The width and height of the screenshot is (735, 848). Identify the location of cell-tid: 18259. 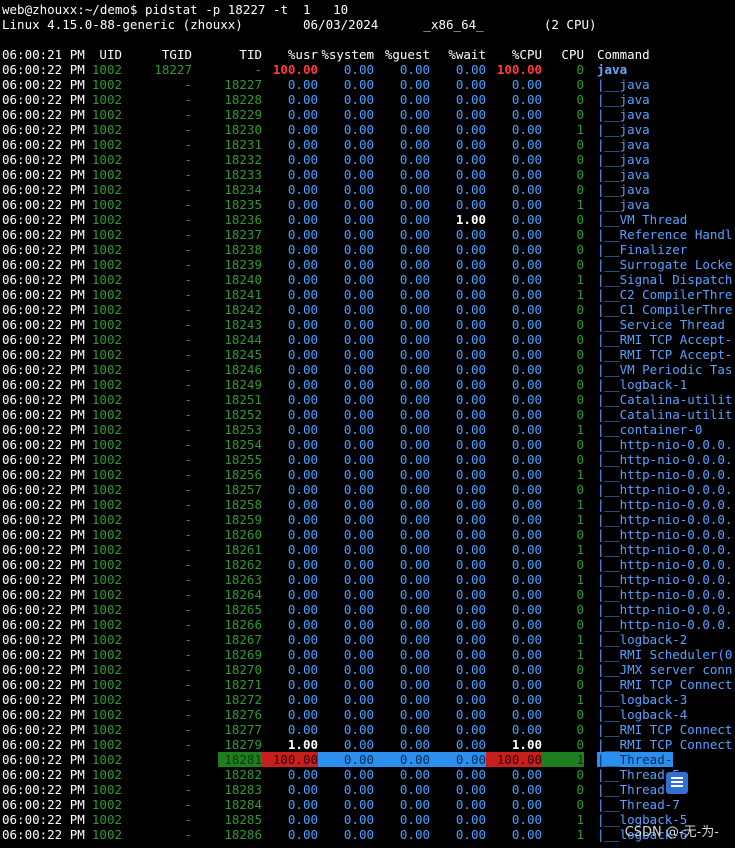
(243, 519).